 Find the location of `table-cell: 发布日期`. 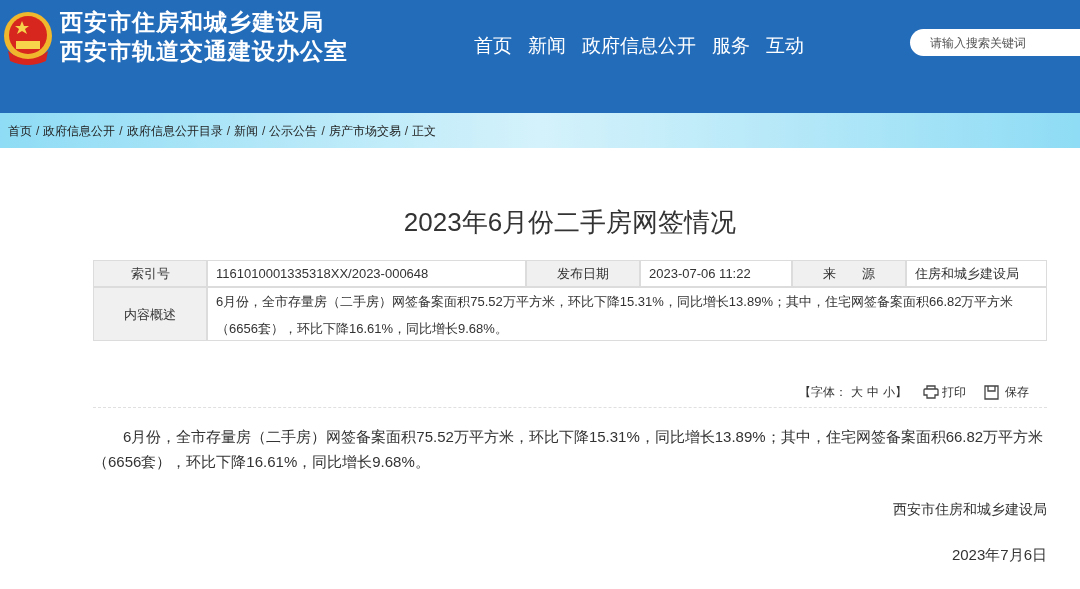

table-cell: 发布日期 is located at coordinates (583, 273).